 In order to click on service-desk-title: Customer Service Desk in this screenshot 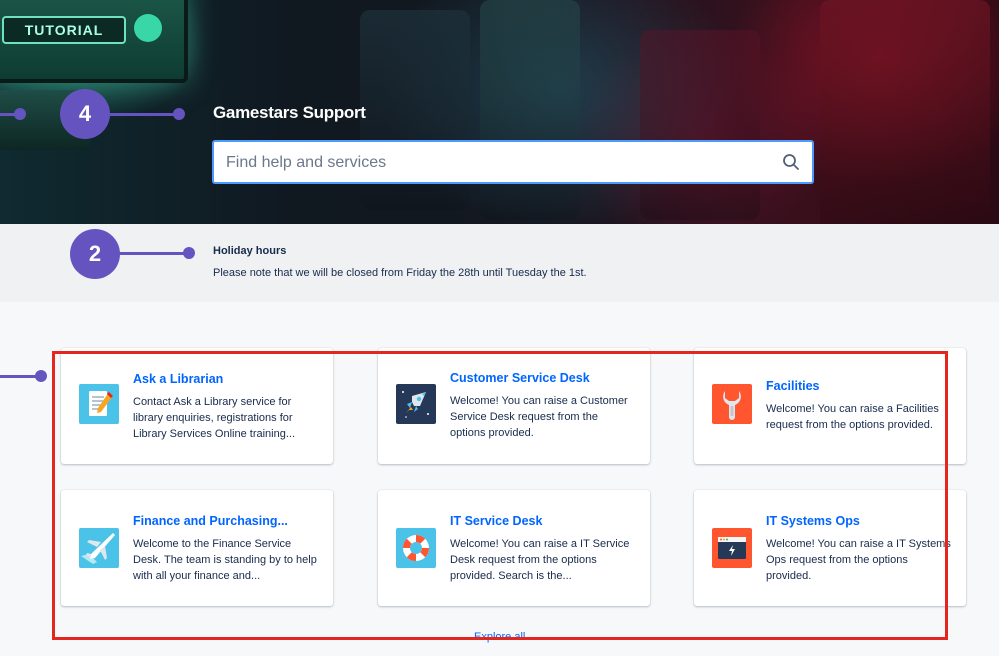, I will do `click(520, 378)`.